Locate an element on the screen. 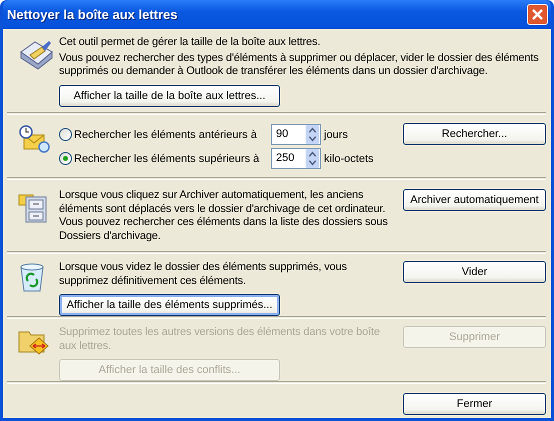 This screenshot has height=421, width=554. description-text: Cet outil permet de gérer la taille de la boîte aux lettres. is located at coordinates (189, 43).